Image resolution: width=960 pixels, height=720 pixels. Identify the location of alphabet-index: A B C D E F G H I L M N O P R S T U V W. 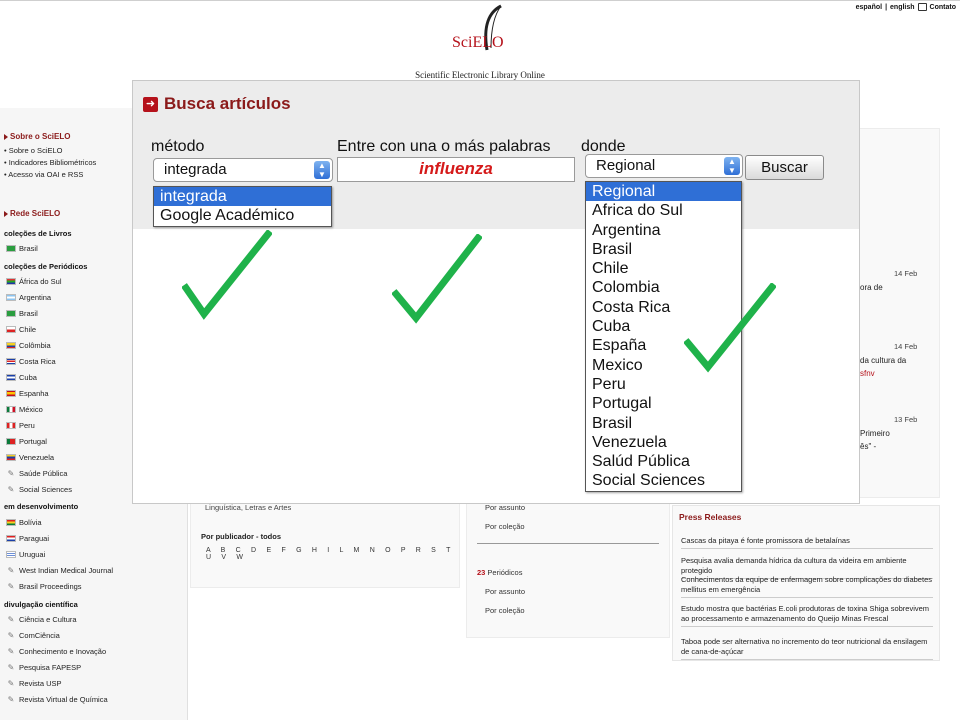
(332, 554).